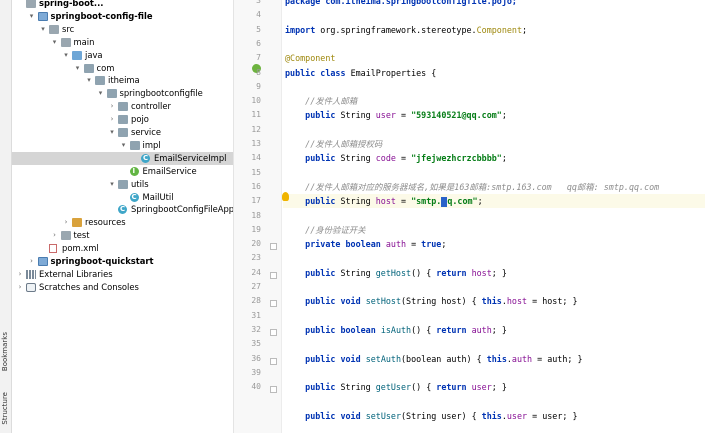 Image resolution: width=705 pixels, height=433 pixels. Describe the element at coordinates (122, 209) in the screenshot. I see `tree-item: SpringbootConfigFileAppli` at that location.